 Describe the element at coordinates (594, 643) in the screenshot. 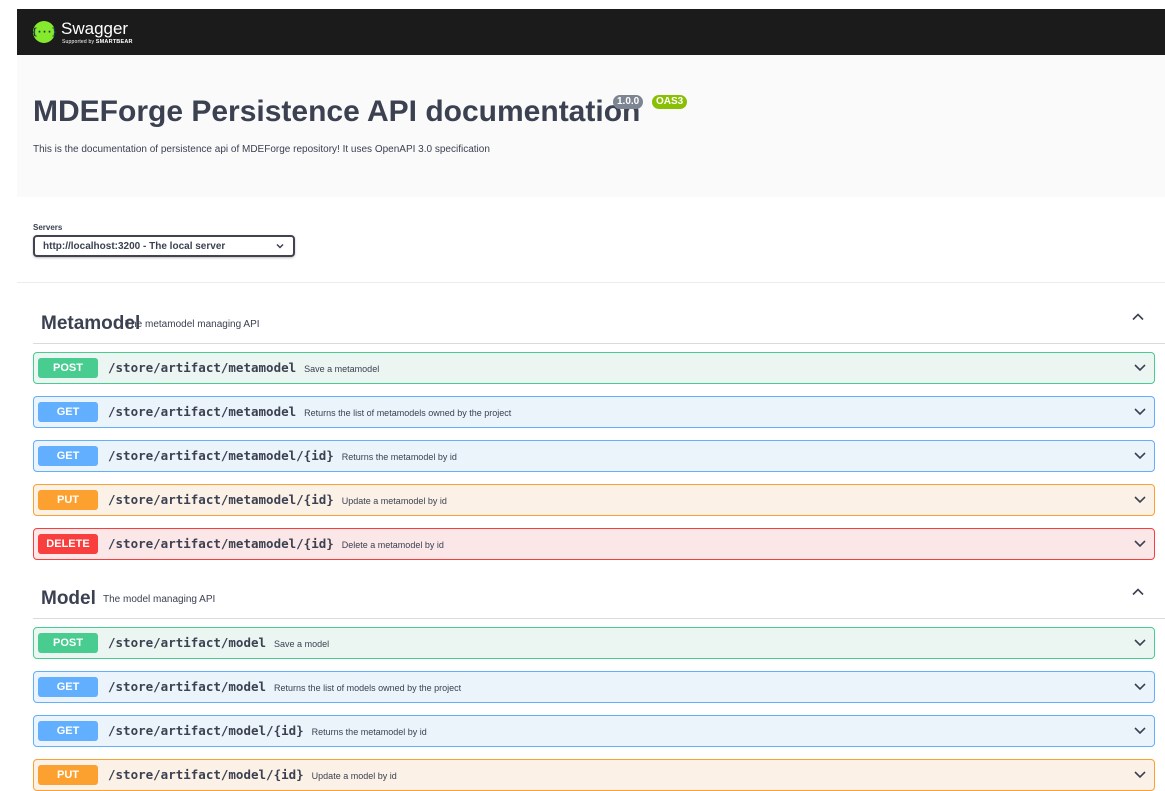

I see `operation-row: POST/store/artifact/model Save a model` at that location.